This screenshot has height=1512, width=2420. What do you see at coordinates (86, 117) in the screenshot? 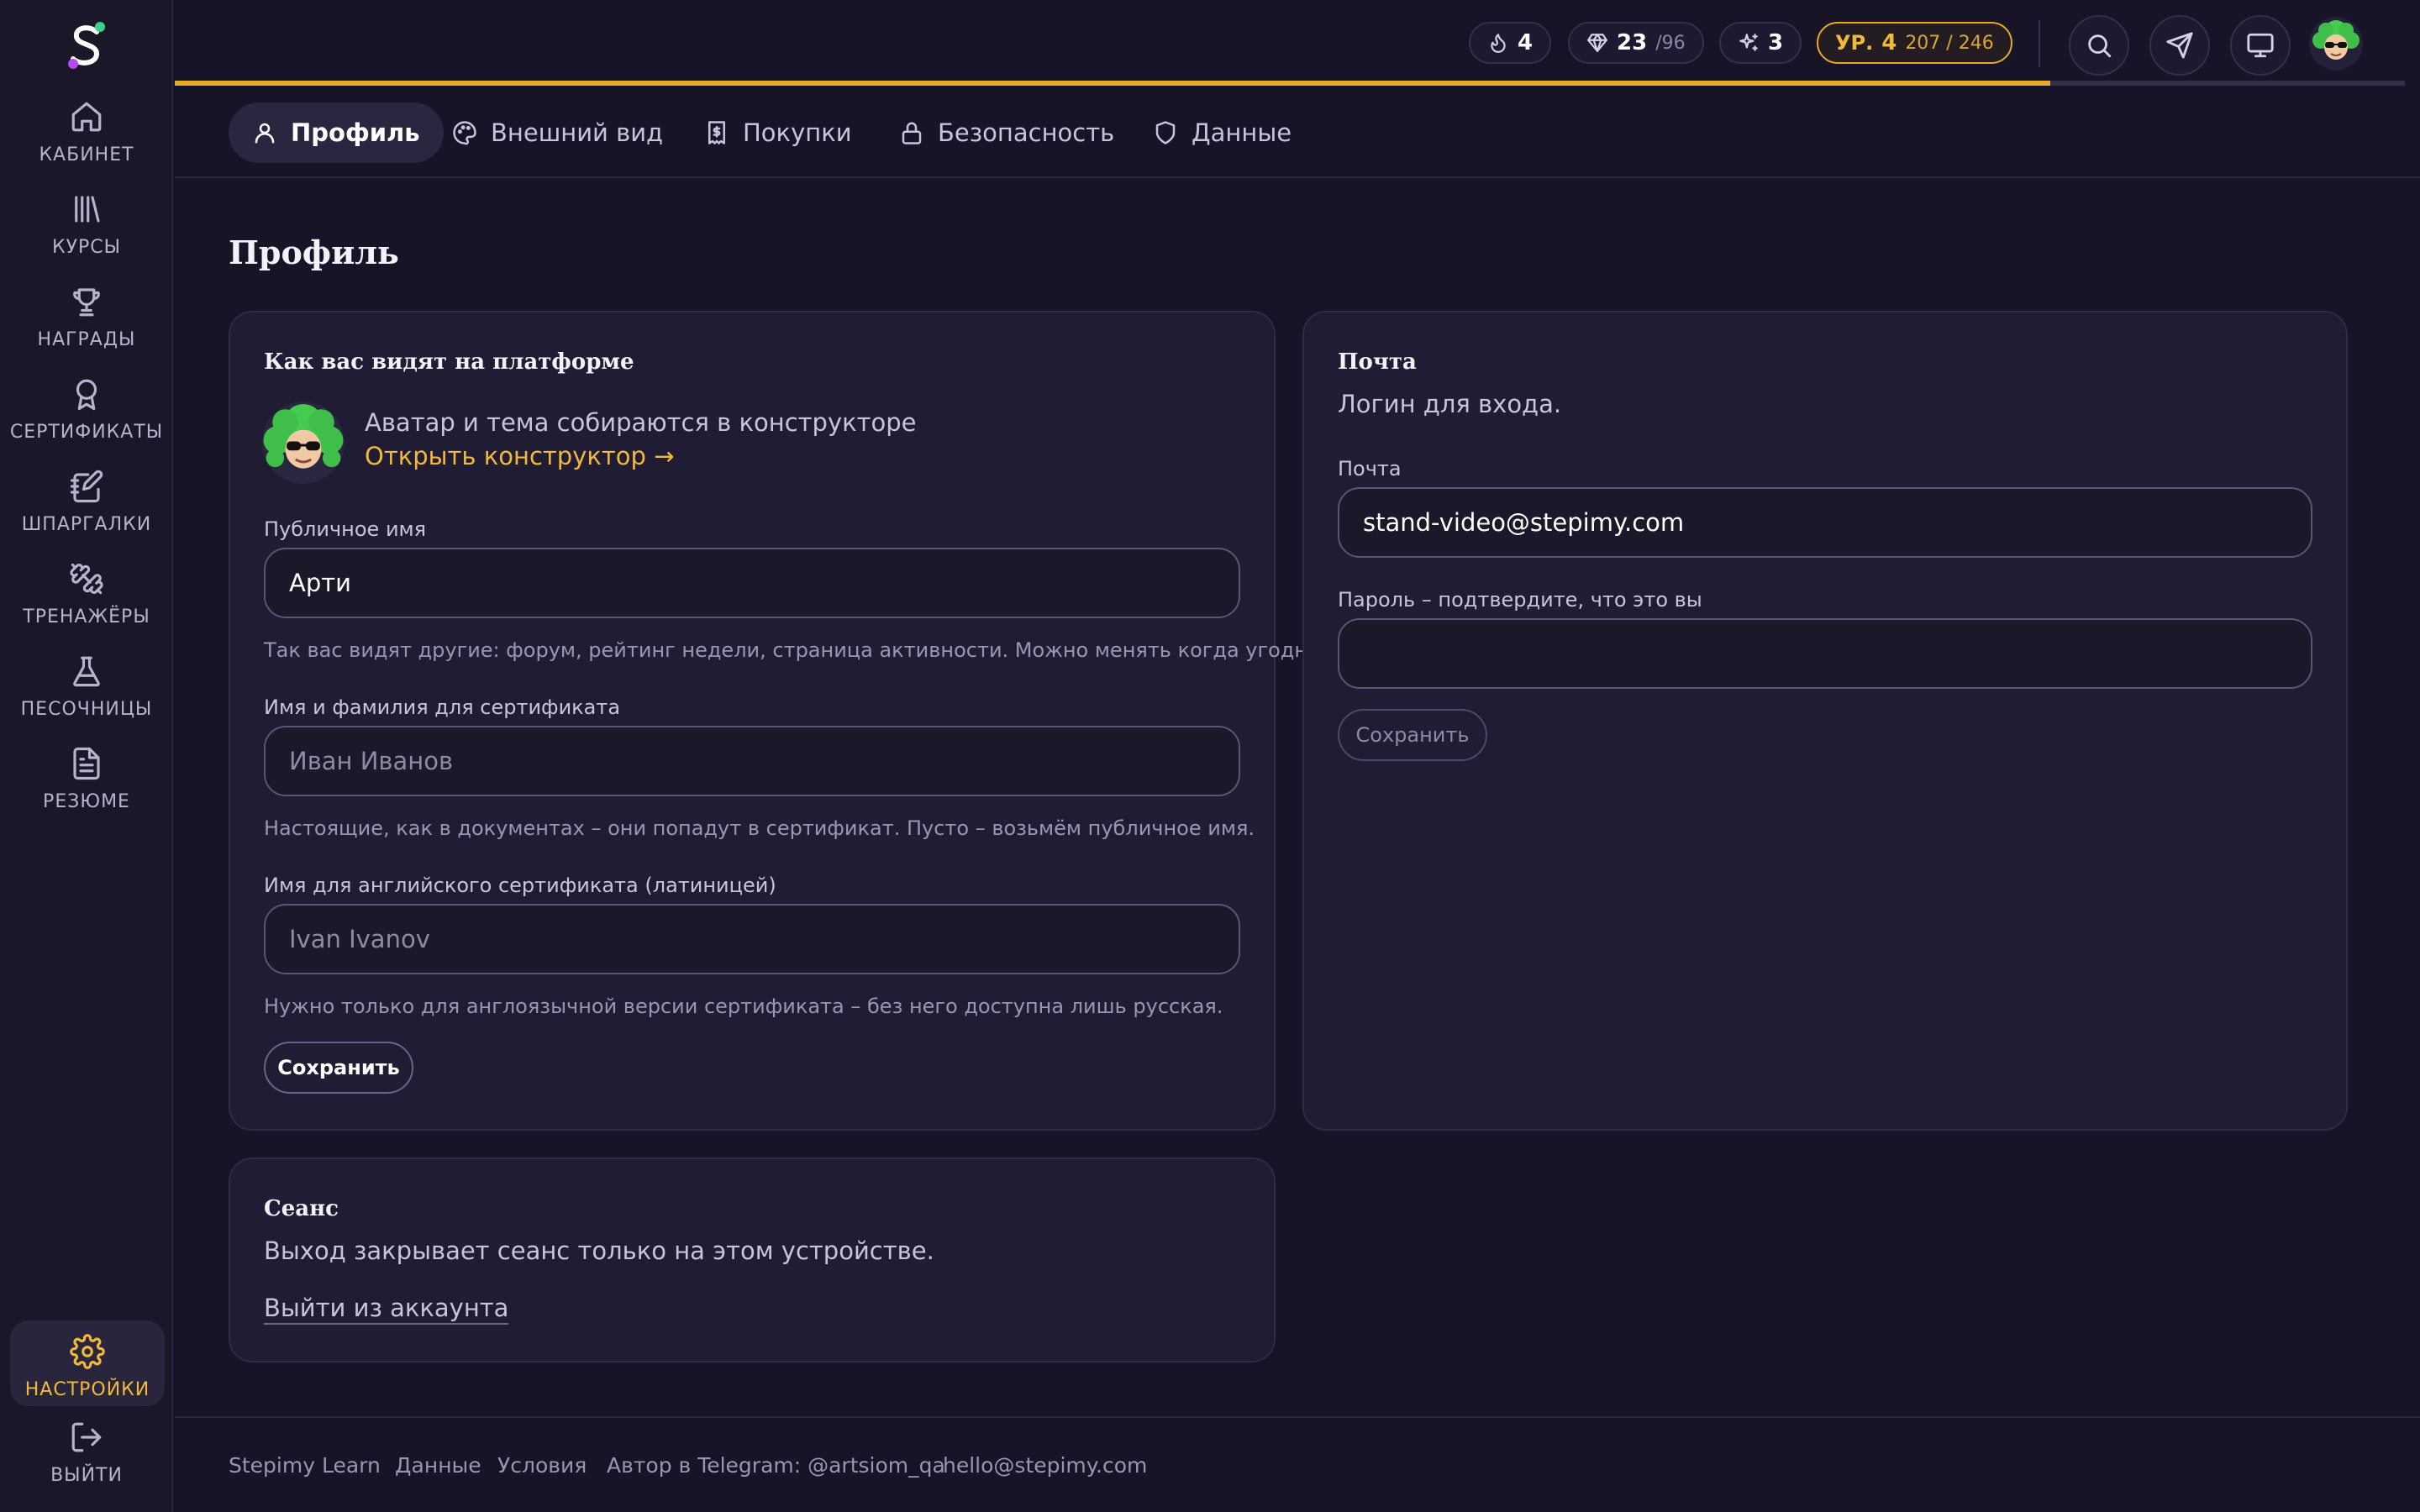
I see `home-icon` at bounding box center [86, 117].